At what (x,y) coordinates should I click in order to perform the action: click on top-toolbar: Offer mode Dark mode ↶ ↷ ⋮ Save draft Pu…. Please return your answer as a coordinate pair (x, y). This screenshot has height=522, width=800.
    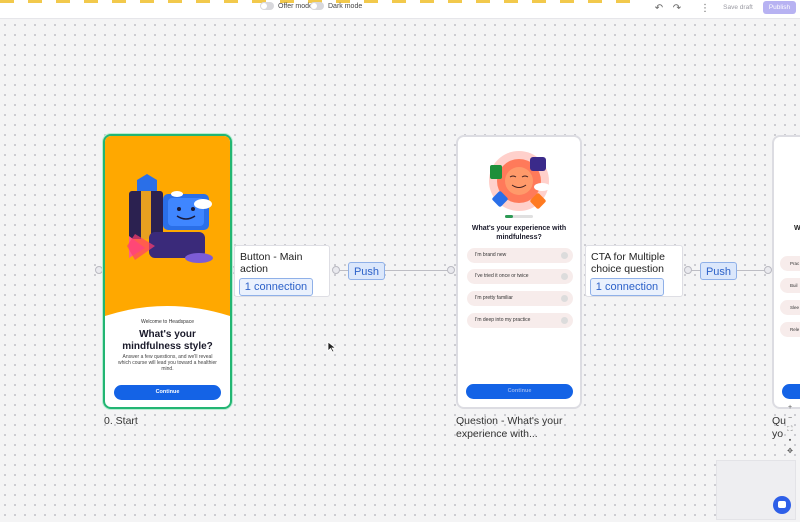
    Looking at the image, I should click on (400, 9).